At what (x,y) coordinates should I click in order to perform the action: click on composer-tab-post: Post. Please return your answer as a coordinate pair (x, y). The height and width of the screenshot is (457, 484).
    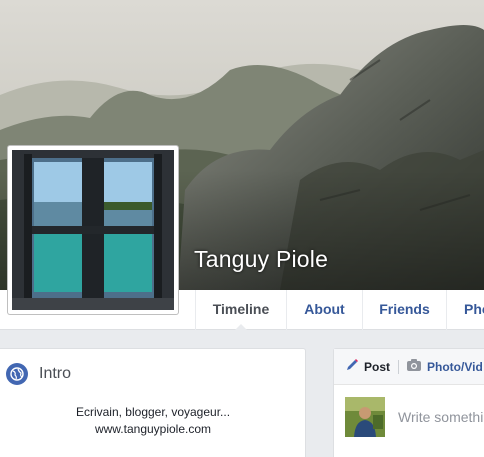
    Looking at the image, I should click on (367, 367).